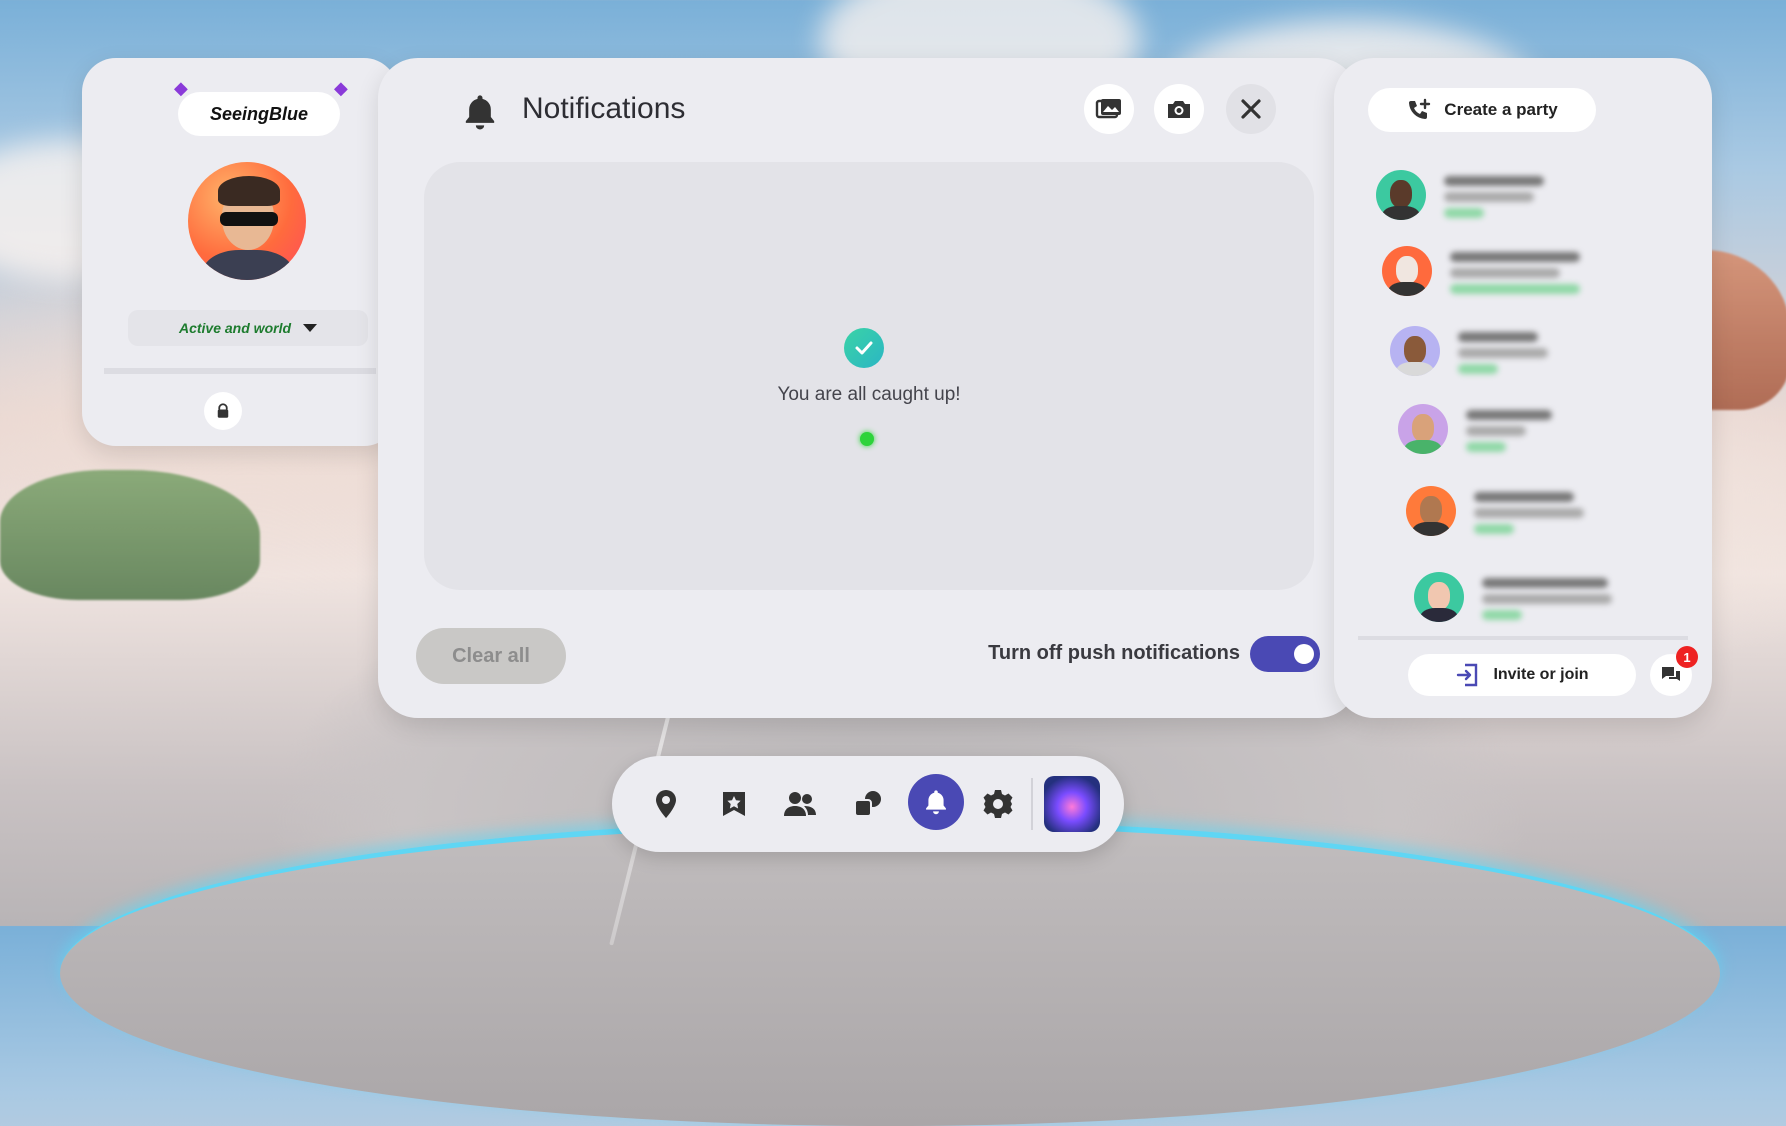  I want to click on bottom-dock, so click(868, 804).